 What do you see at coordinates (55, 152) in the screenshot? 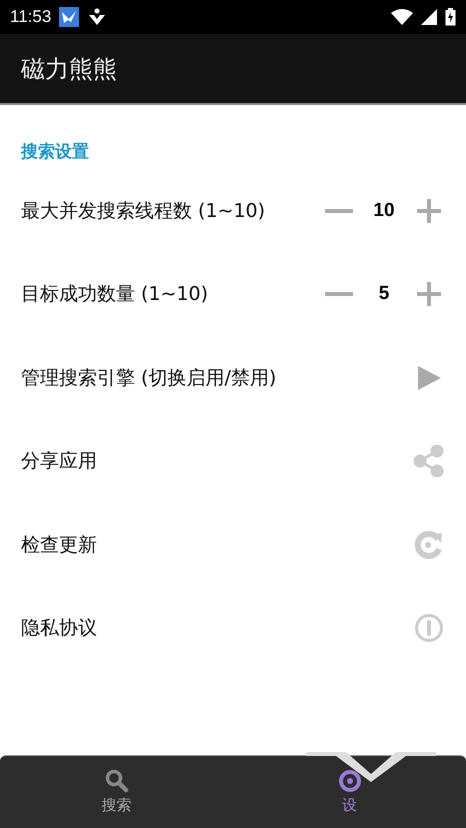
I see `section-title: 搜索设置` at bounding box center [55, 152].